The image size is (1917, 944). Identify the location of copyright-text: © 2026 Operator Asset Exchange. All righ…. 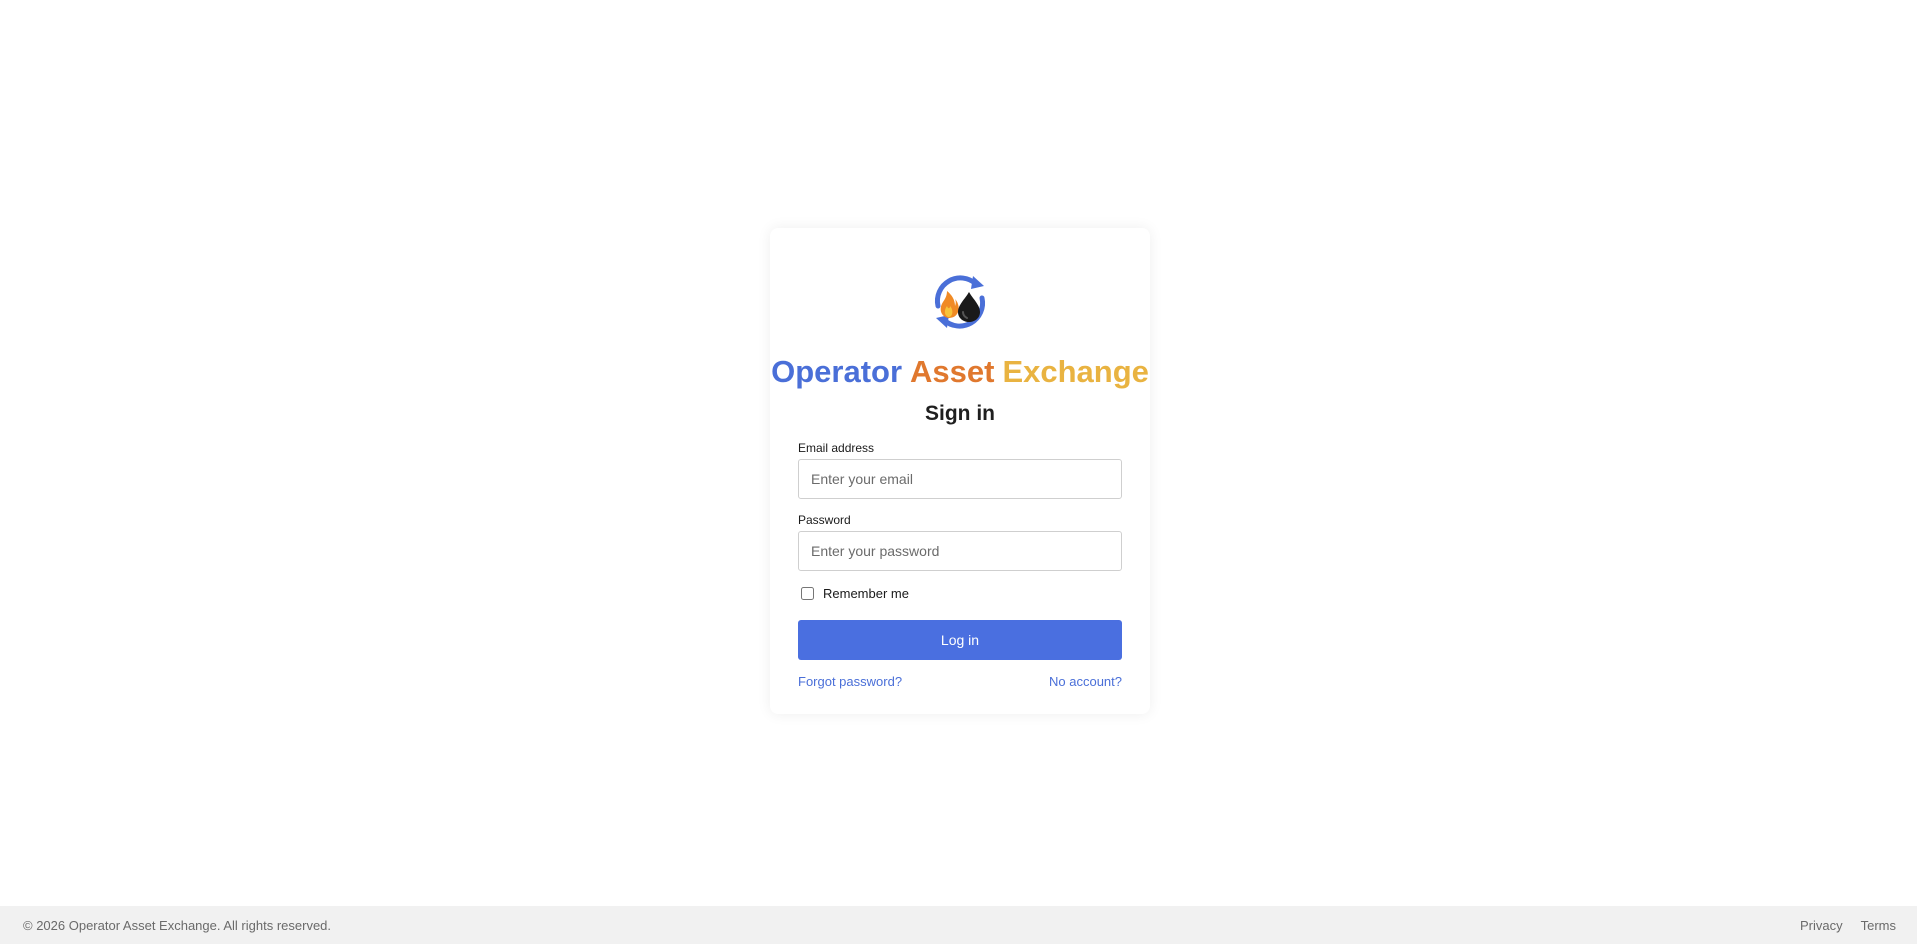
(177, 925).